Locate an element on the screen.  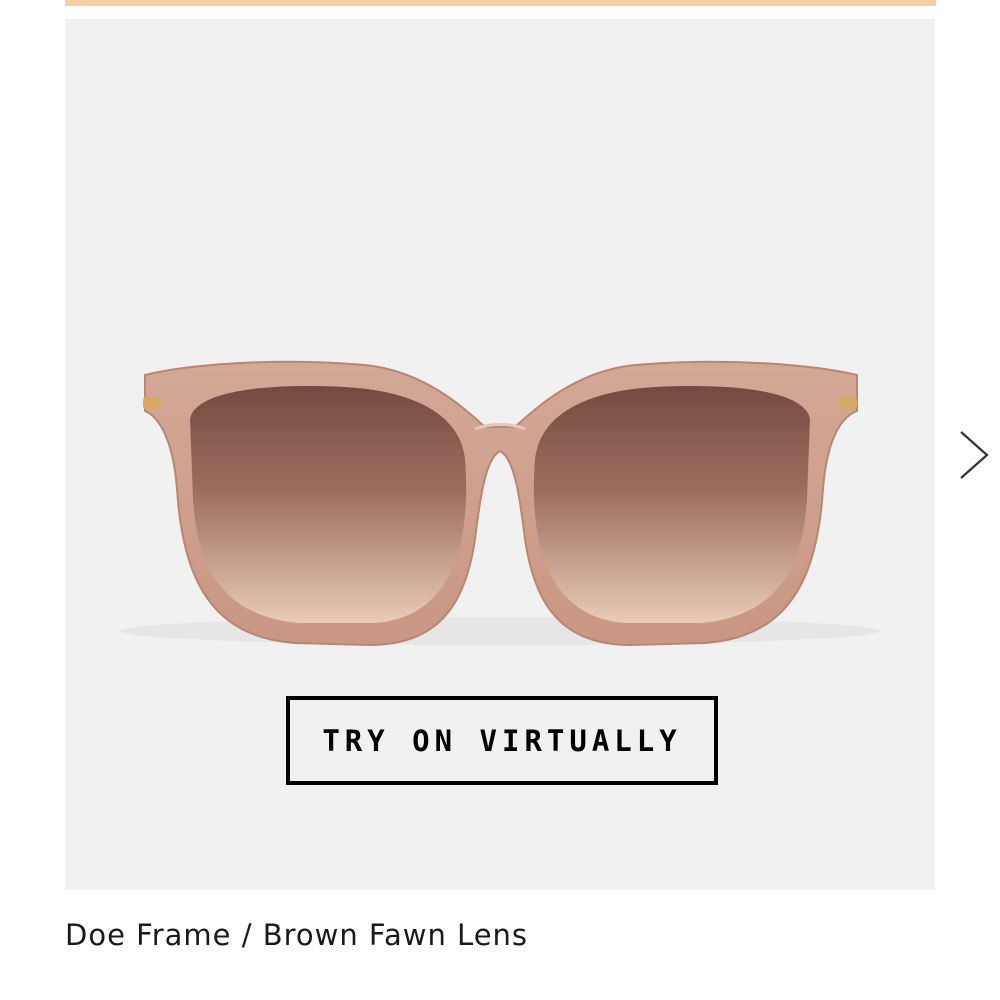
promo-banner-edge is located at coordinates (500, 3).